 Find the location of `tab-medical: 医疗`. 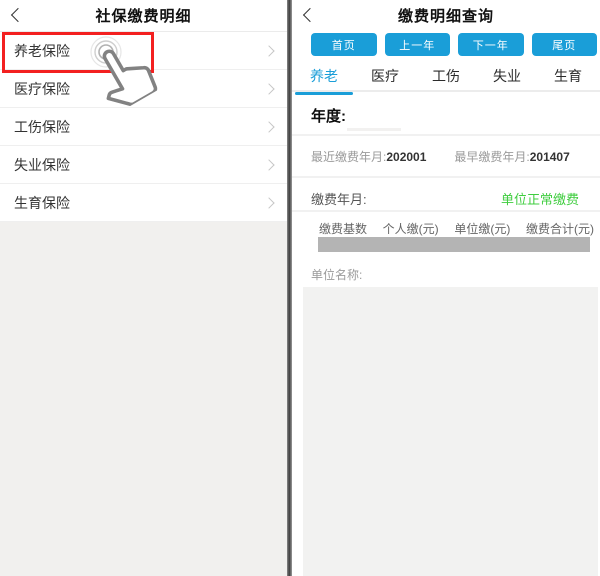

tab-medical: 医疗 is located at coordinates (385, 76).